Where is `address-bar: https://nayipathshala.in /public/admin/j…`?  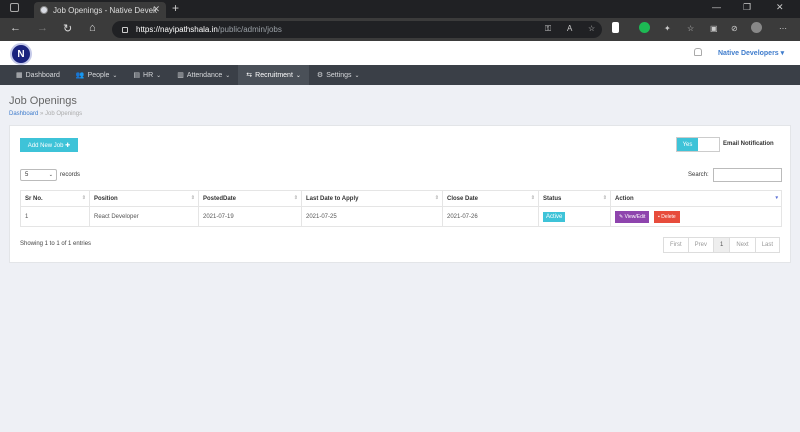
address-bar: https://nayipathshala.in /public/admin/j… is located at coordinates (357, 29).